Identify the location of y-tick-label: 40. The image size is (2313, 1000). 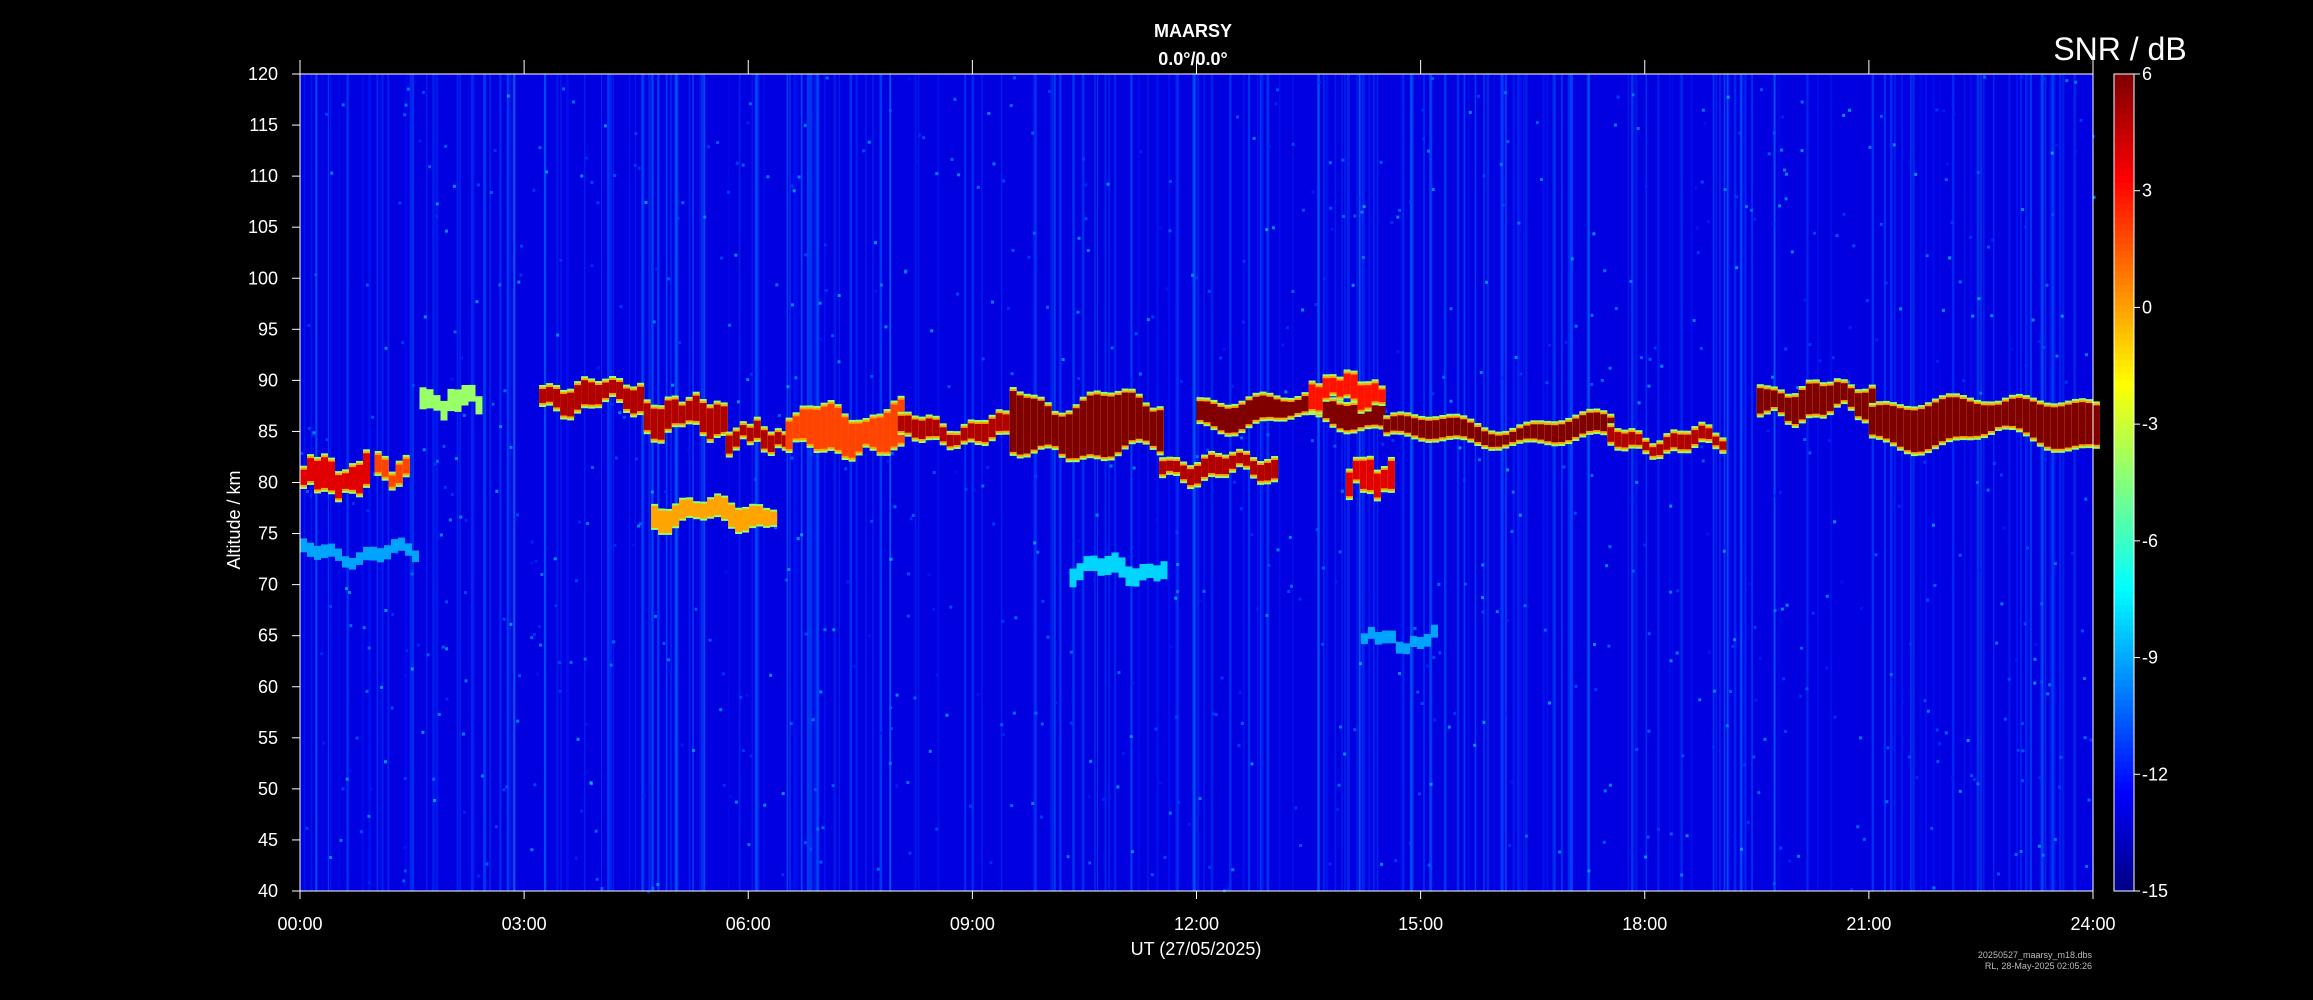
(268, 891).